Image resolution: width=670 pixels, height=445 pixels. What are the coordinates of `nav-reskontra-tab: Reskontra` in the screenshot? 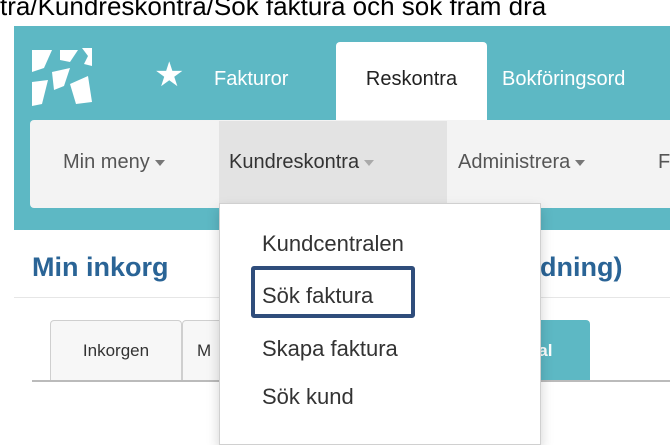 It's located at (411, 81).